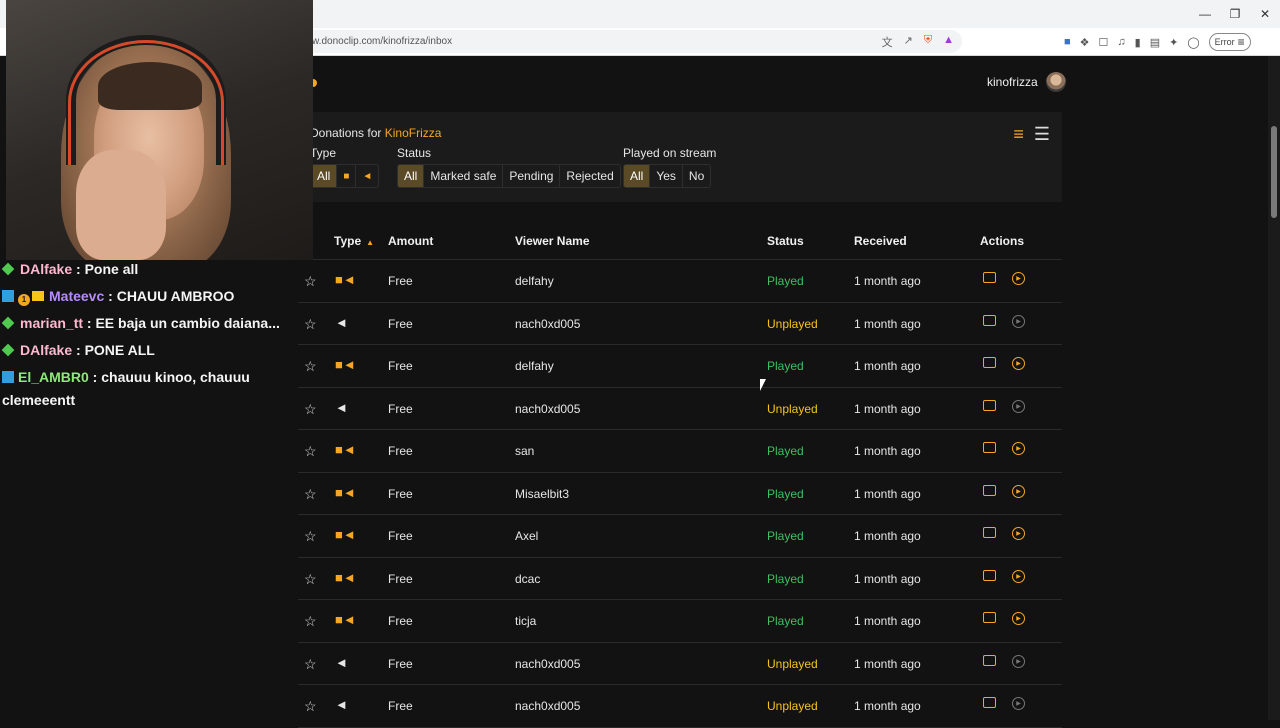  Describe the element at coordinates (1235, 14) in the screenshot. I see `restore-icon: ❐` at that location.